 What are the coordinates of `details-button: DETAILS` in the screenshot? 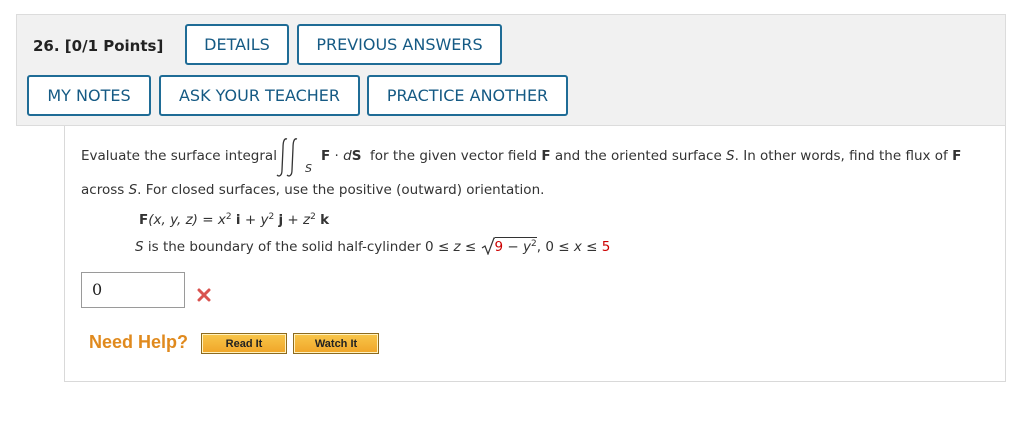 It's located at (237, 44).